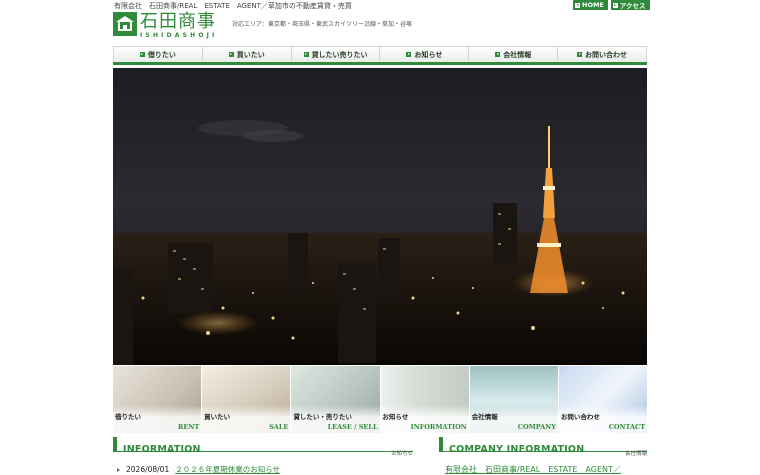 This screenshot has width=760, height=475. What do you see at coordinates (543, 447) in the screenshot?
I see `company-heading: COMPANY INFORMATION 会社情報` at bounding box center [543, 447].